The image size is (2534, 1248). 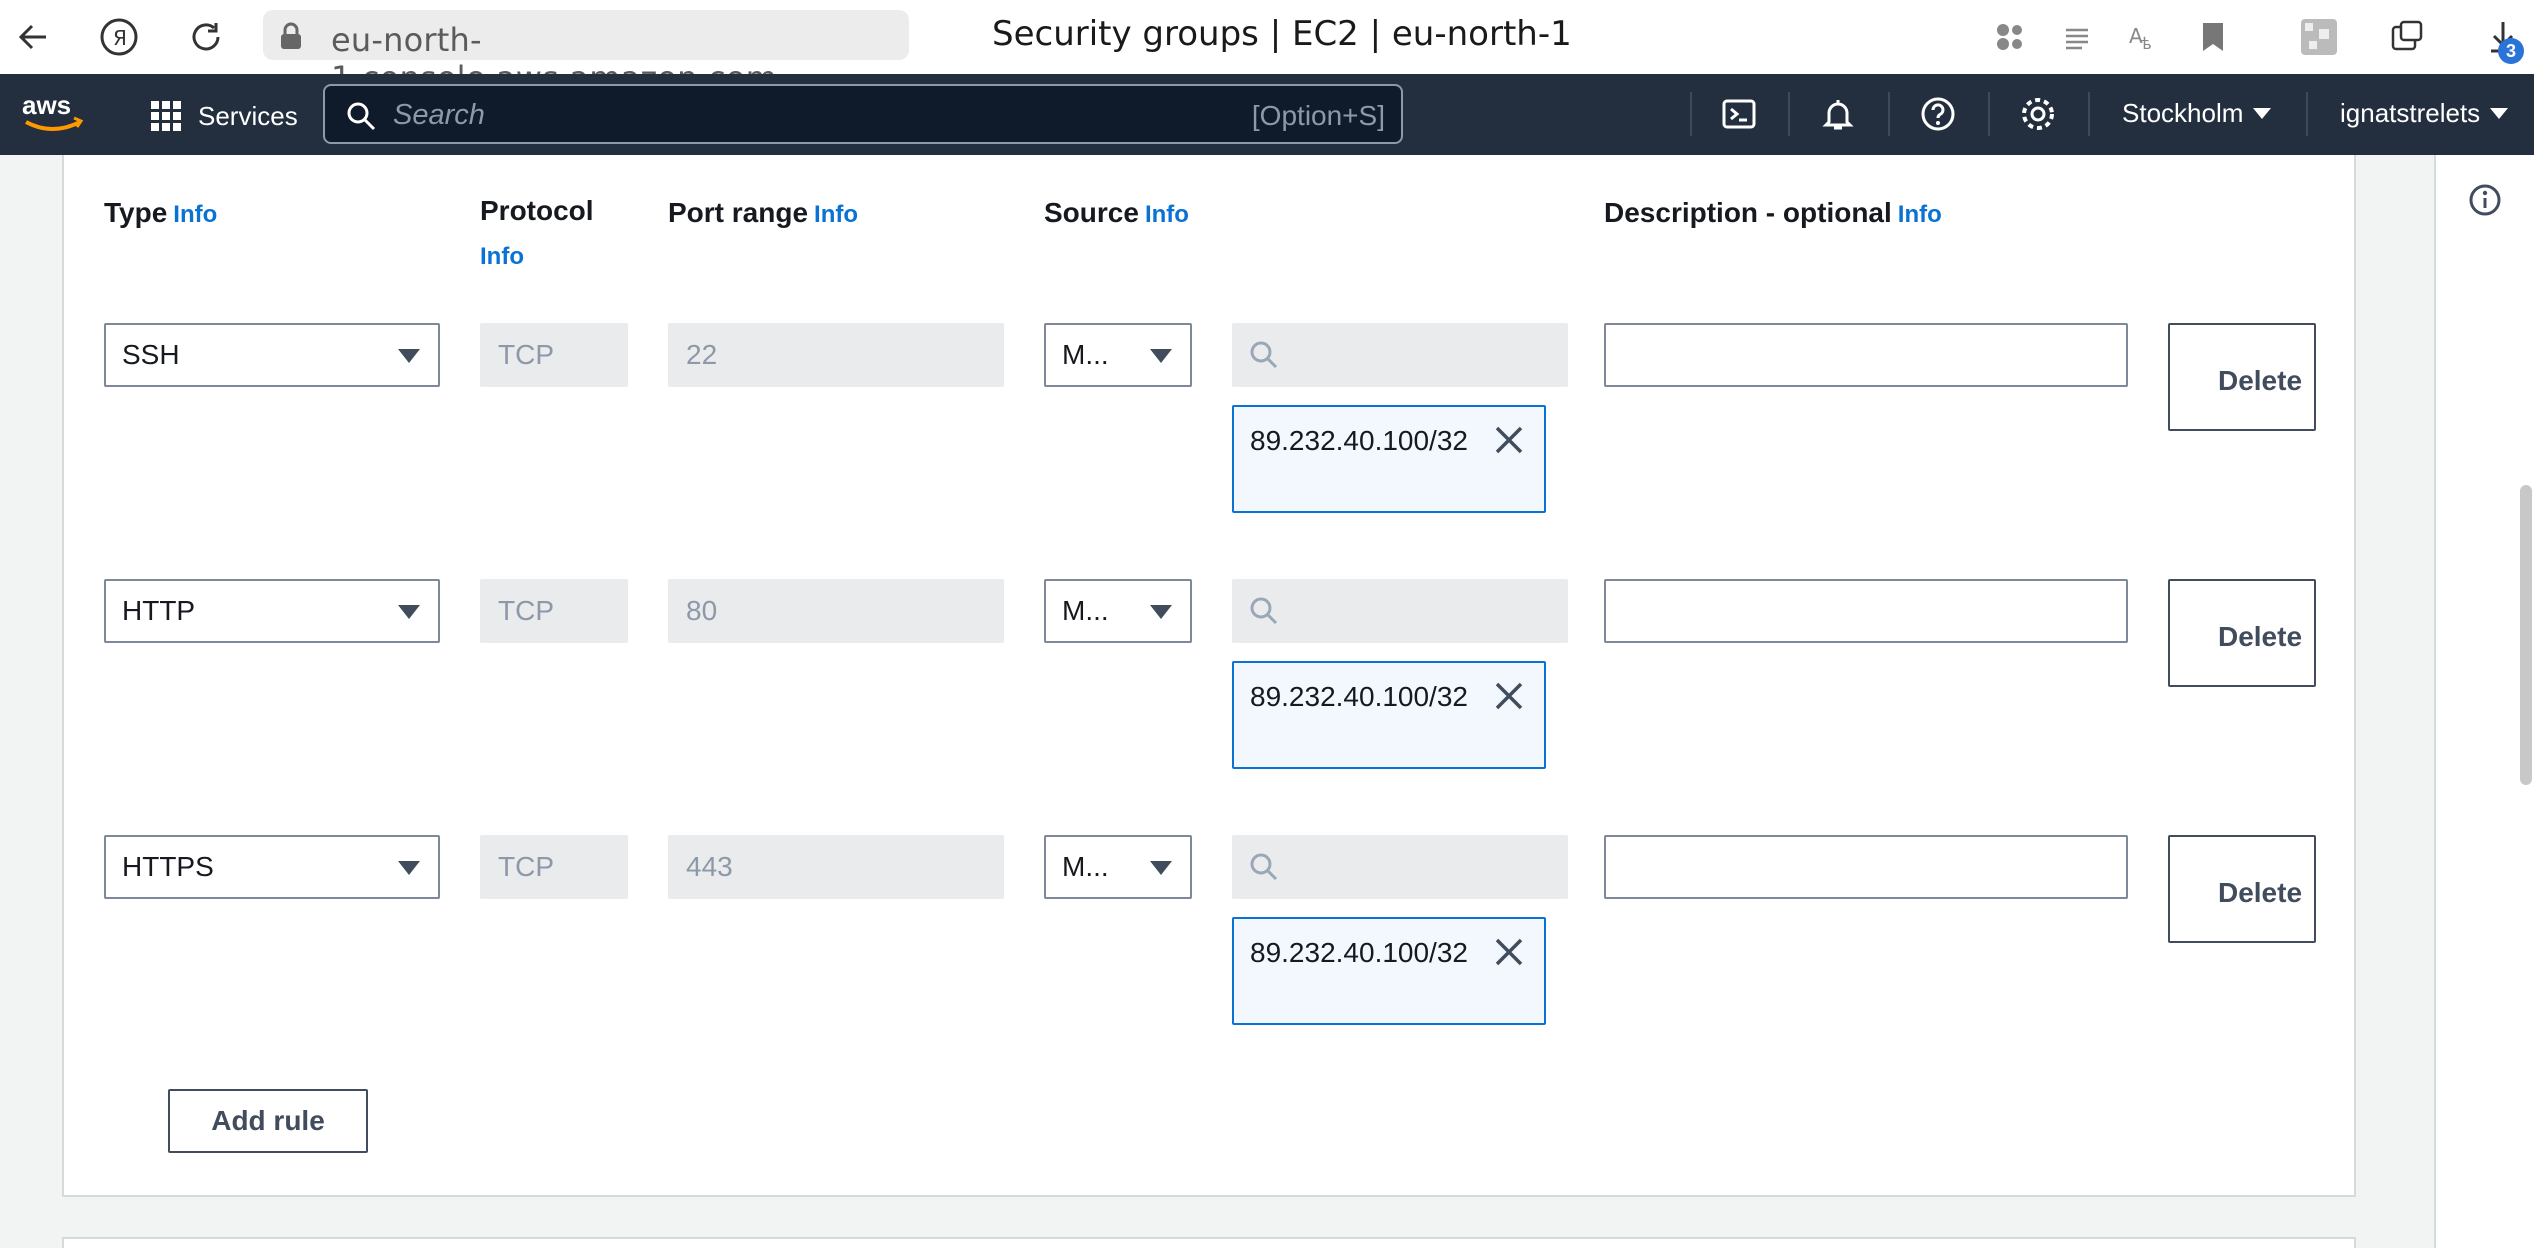 I want to click on add-rule-button: Add rule, so click(x=268, y=1121).